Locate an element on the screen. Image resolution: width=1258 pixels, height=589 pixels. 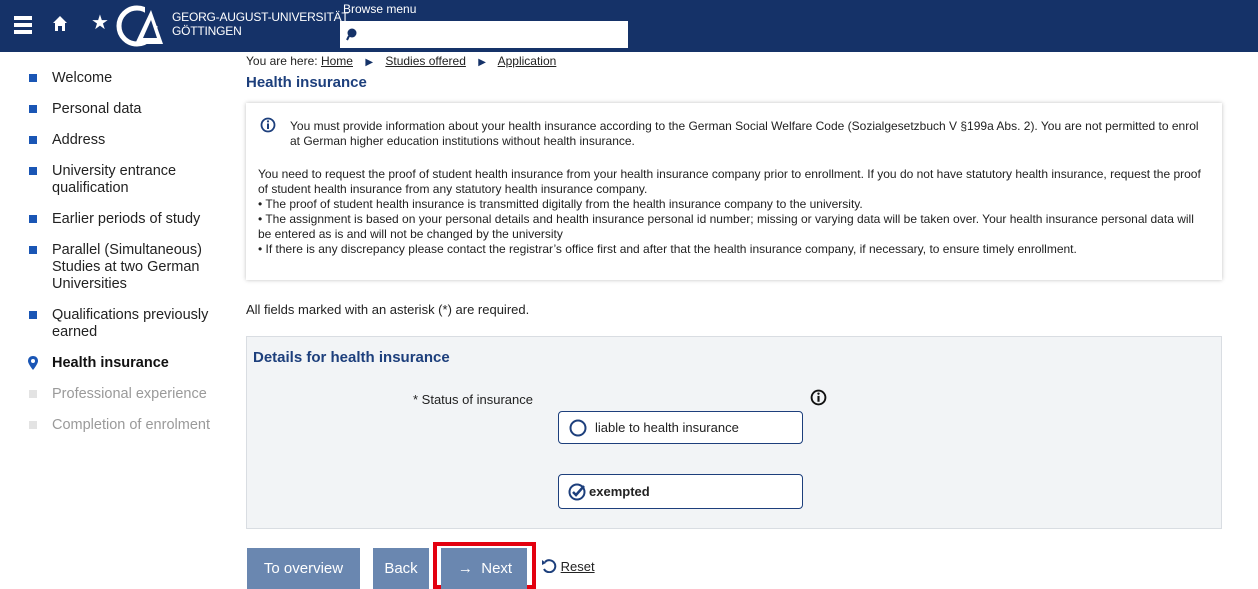
search-icon is located at coordinates (351, 34).